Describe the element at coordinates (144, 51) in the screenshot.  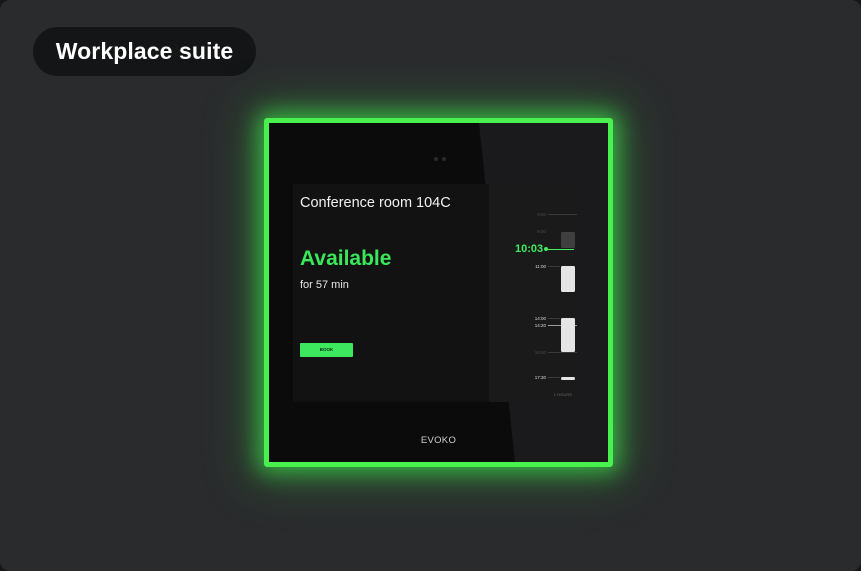
I see `workplace-suite-badge: Workplace suite` at that location.